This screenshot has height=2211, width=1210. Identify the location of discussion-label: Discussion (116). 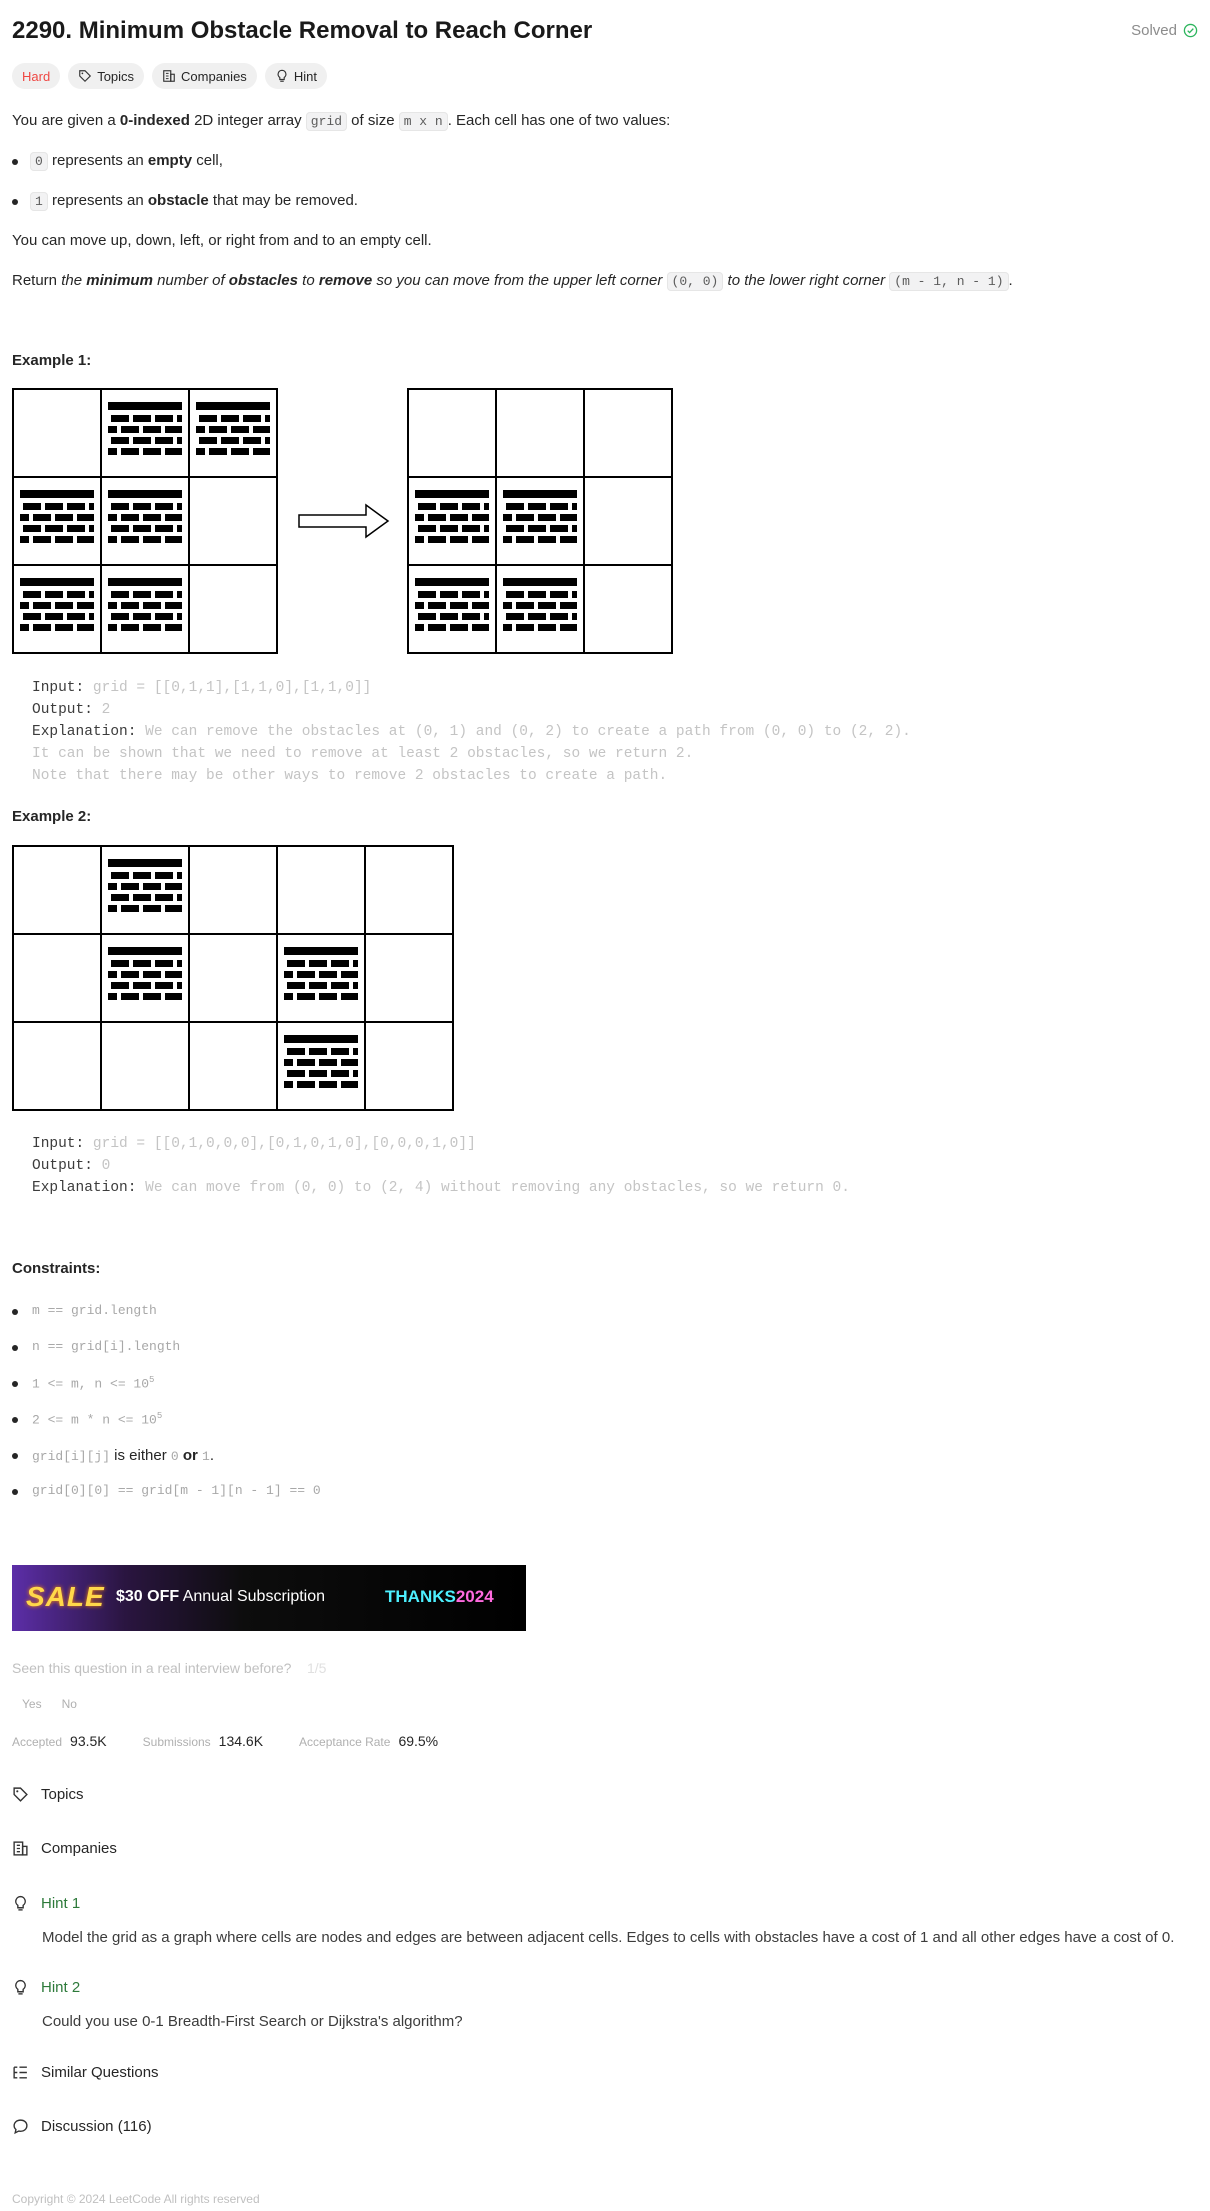
(96, 2126).